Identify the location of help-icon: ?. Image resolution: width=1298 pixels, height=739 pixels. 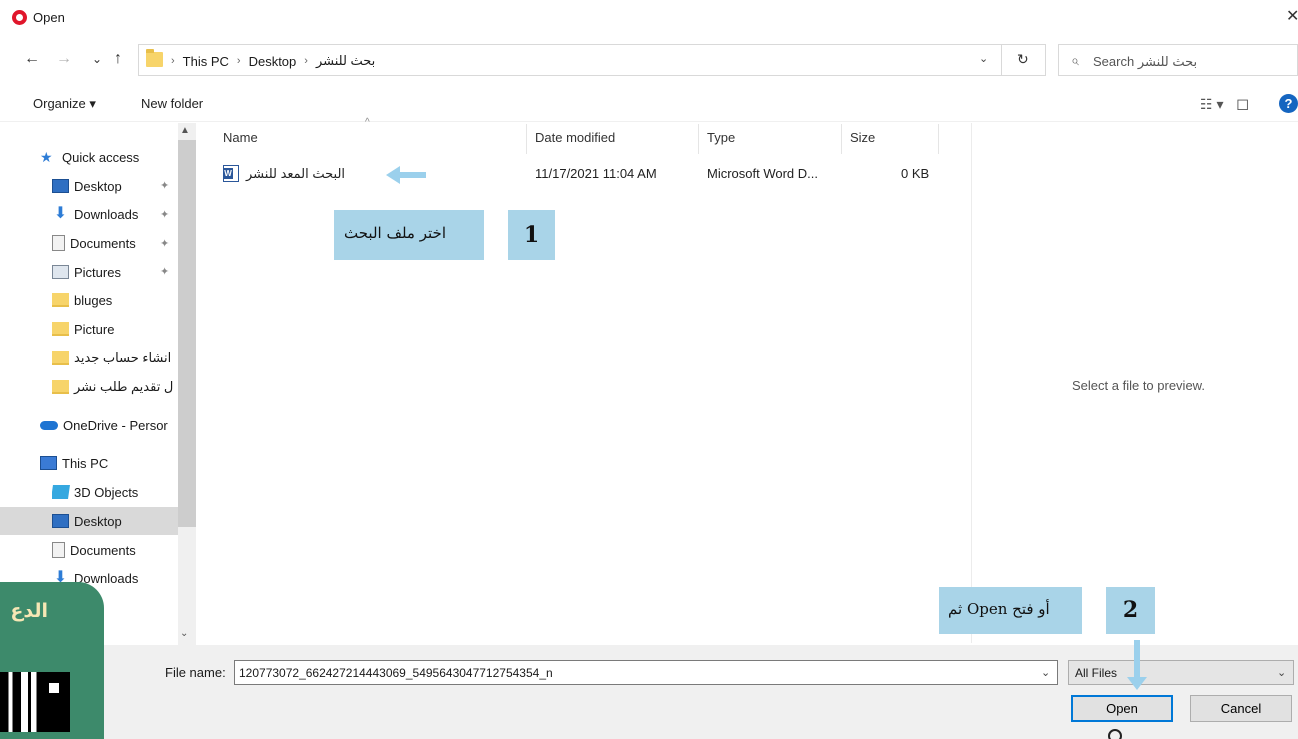
(1288, 103).